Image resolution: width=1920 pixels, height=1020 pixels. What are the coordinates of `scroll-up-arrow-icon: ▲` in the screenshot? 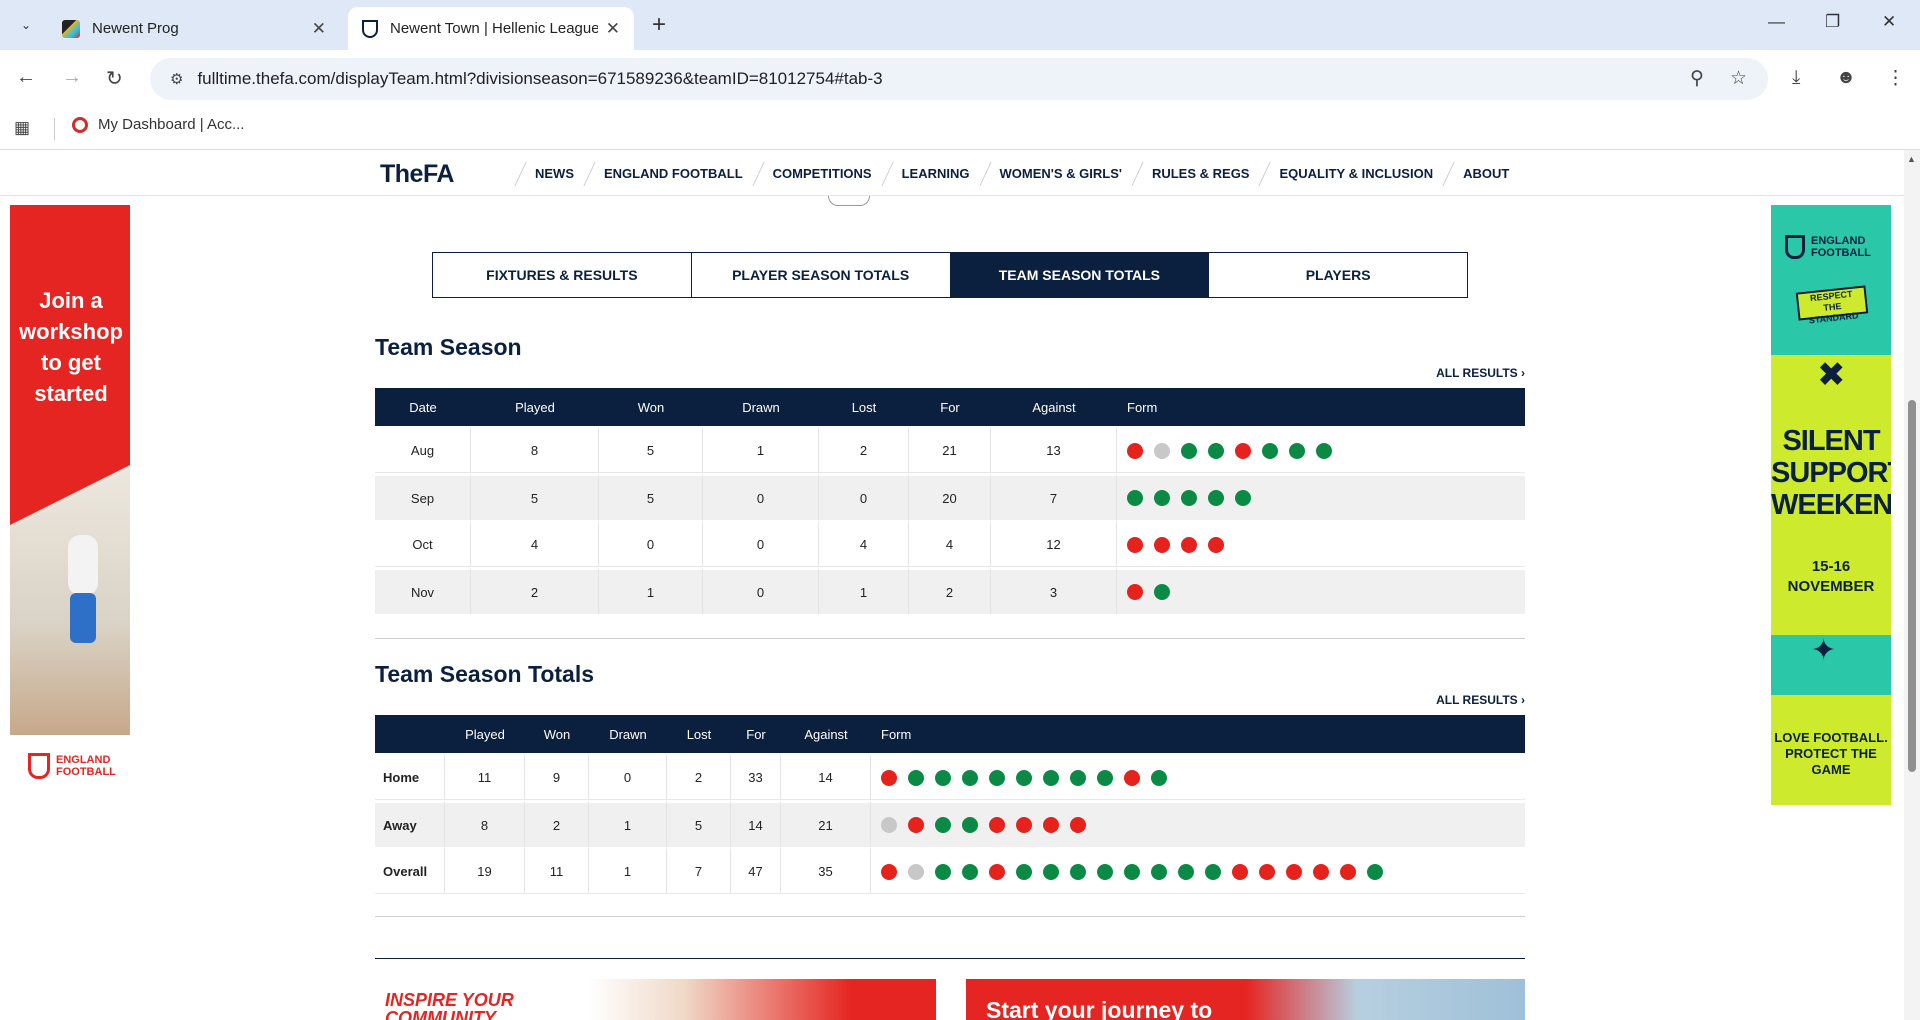 It's located at (1911, 159).